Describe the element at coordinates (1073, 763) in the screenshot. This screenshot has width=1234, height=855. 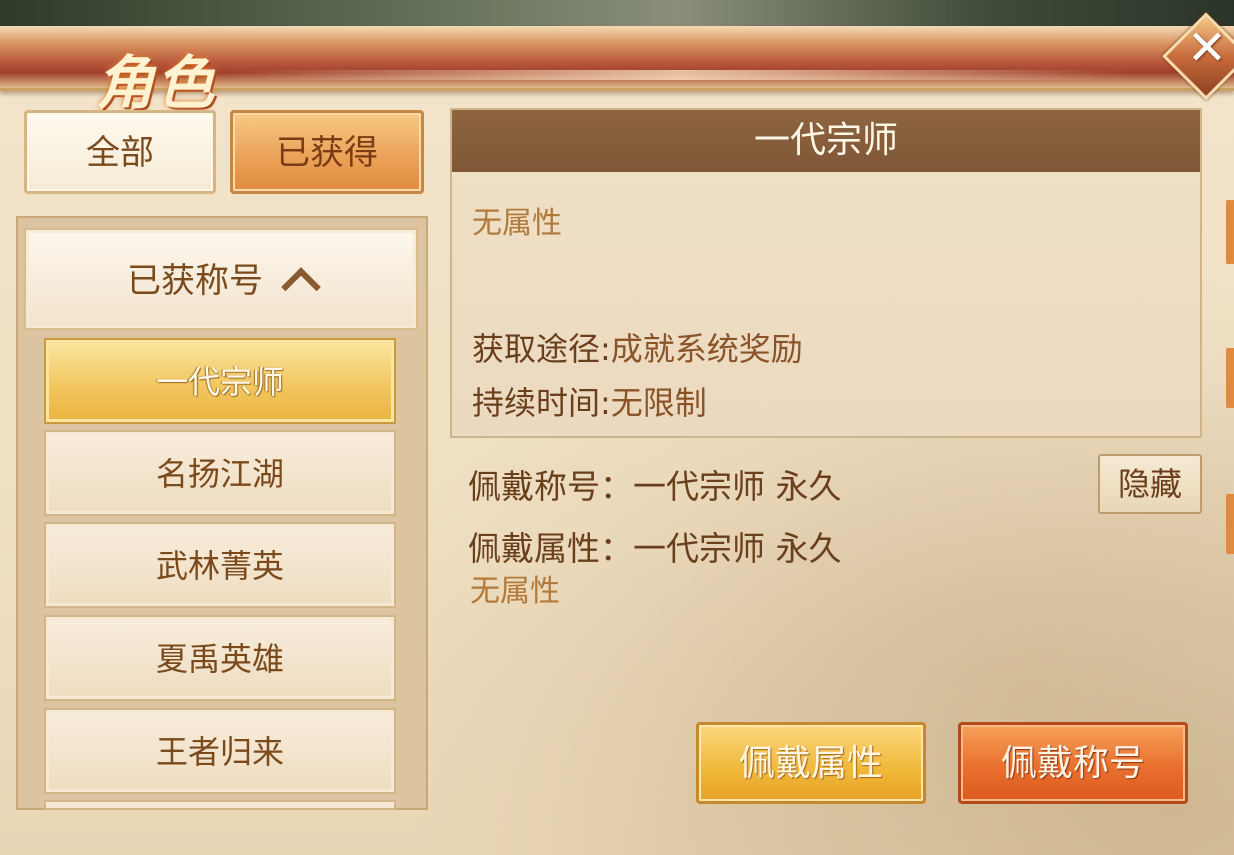
I see `wear-title-button: 佩戴称号` at that location.